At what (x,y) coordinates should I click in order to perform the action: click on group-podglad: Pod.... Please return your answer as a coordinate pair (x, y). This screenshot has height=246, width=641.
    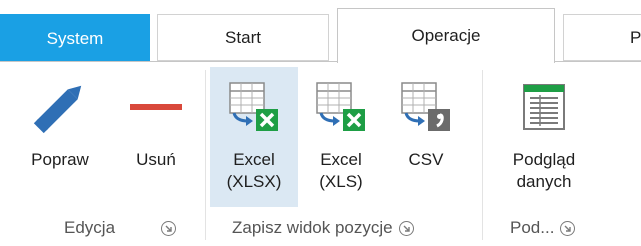
    Looking at the image, I should click on (543, 228).